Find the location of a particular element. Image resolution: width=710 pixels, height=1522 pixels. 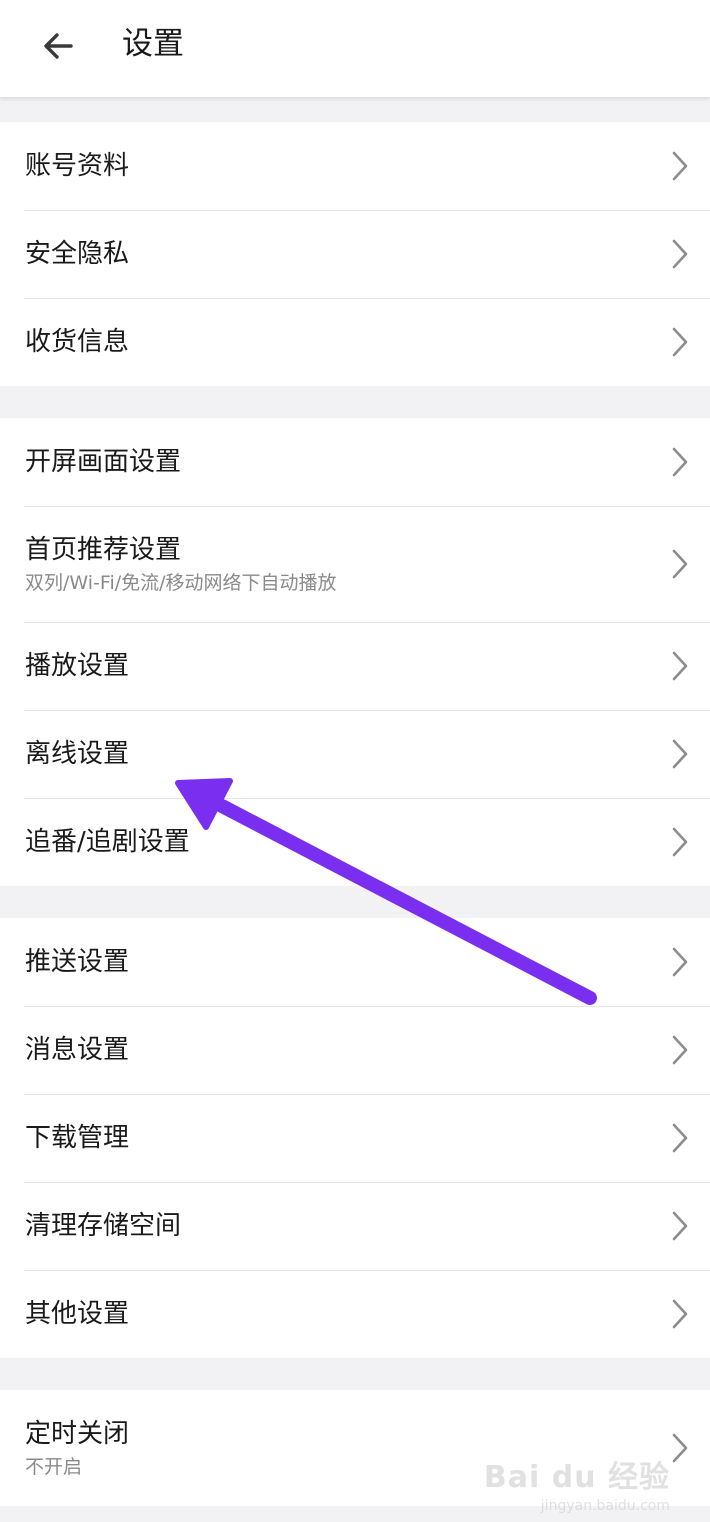

settings-item-shipping-info: 收货信息 is located at coordinates (355, 342).